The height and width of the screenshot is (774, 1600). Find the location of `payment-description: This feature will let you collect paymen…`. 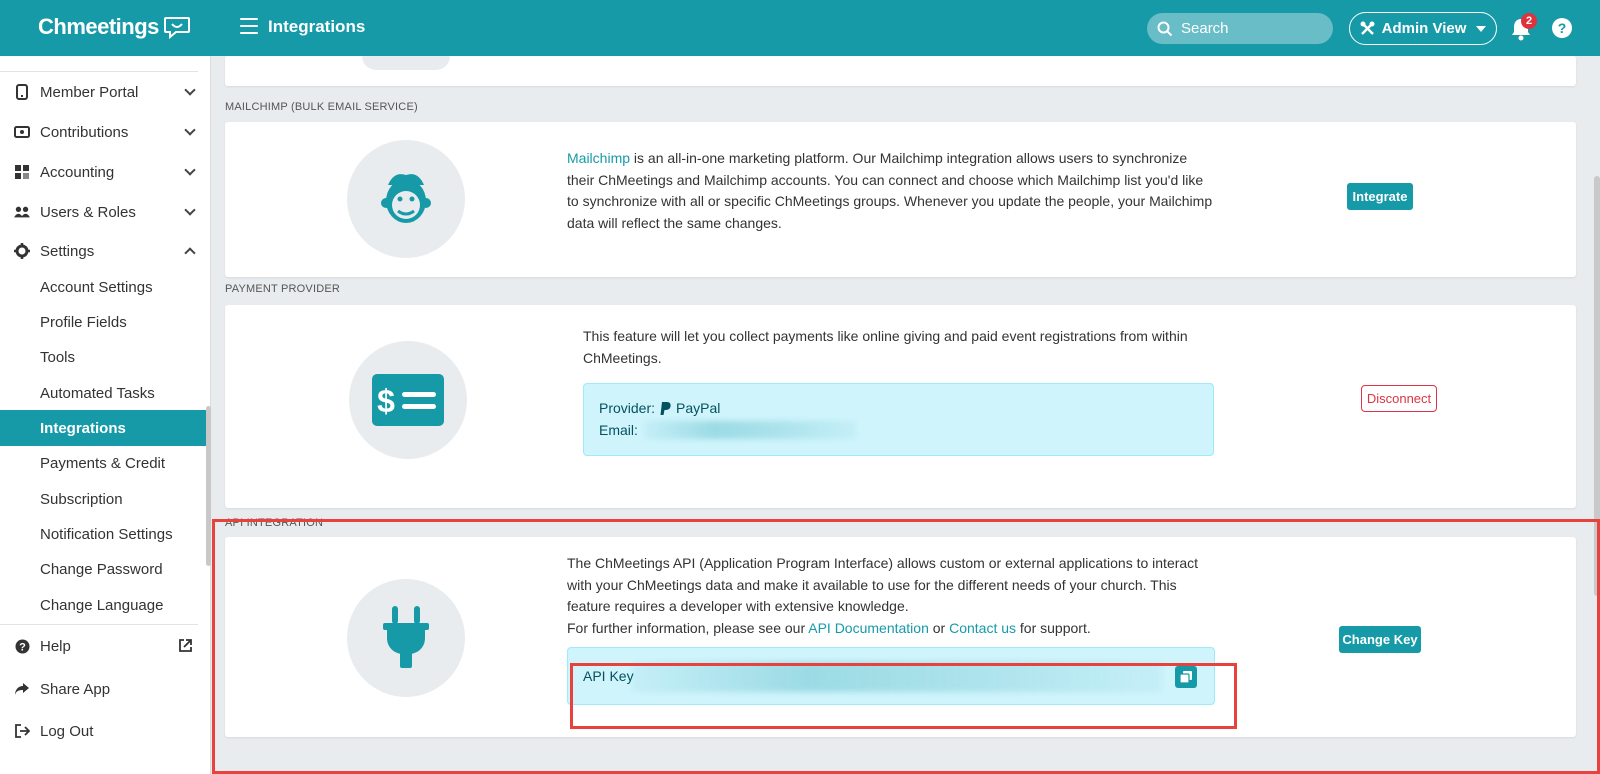

payment-description: This feature will let you collect paymen… is located at coordinates (885, 347).